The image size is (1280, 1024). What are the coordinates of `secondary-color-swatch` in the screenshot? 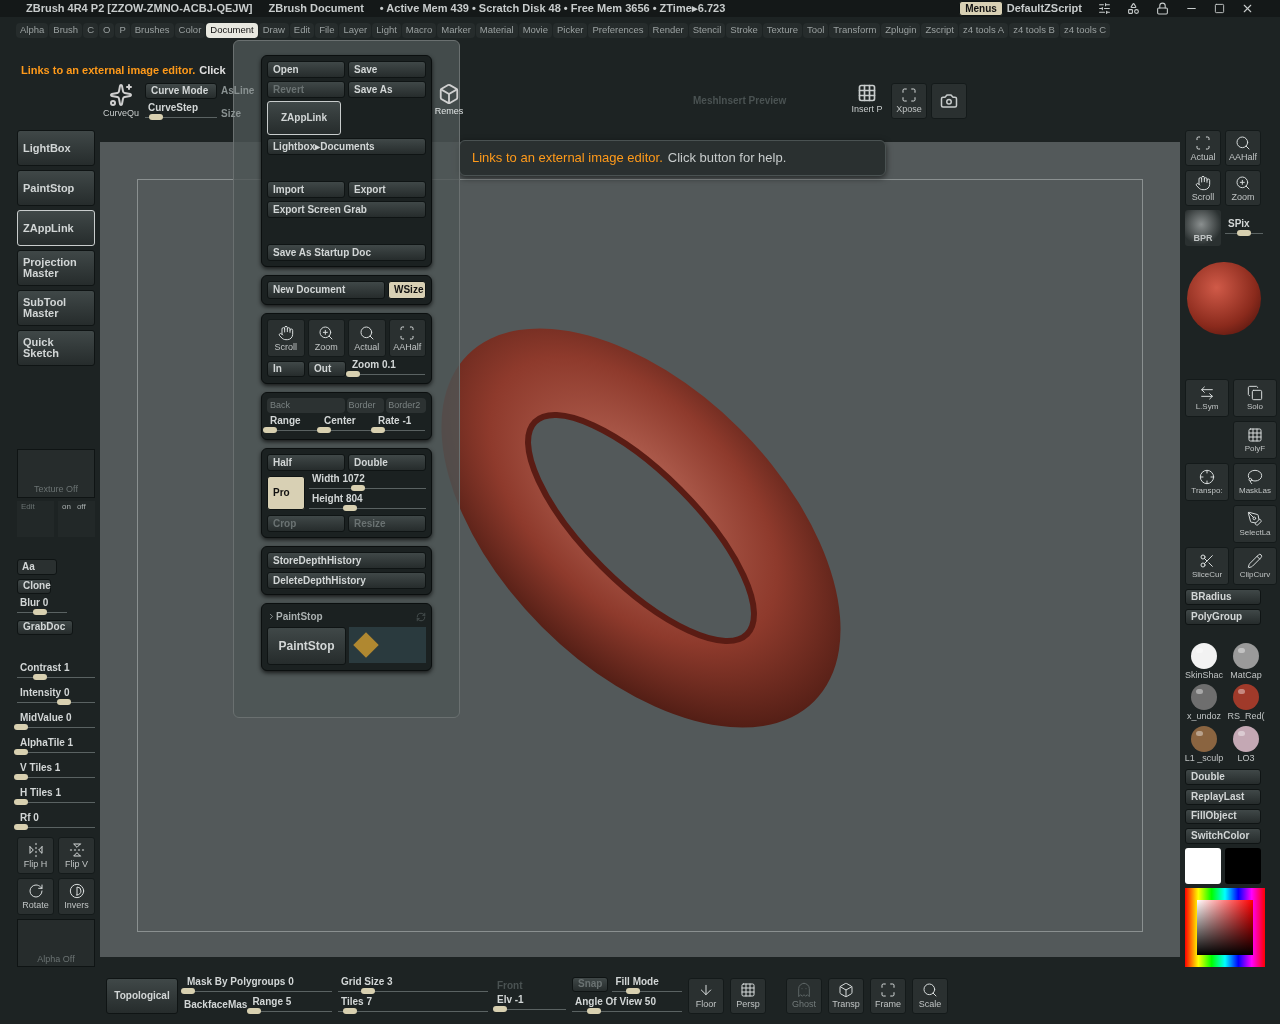 It's located at (1243, 866).